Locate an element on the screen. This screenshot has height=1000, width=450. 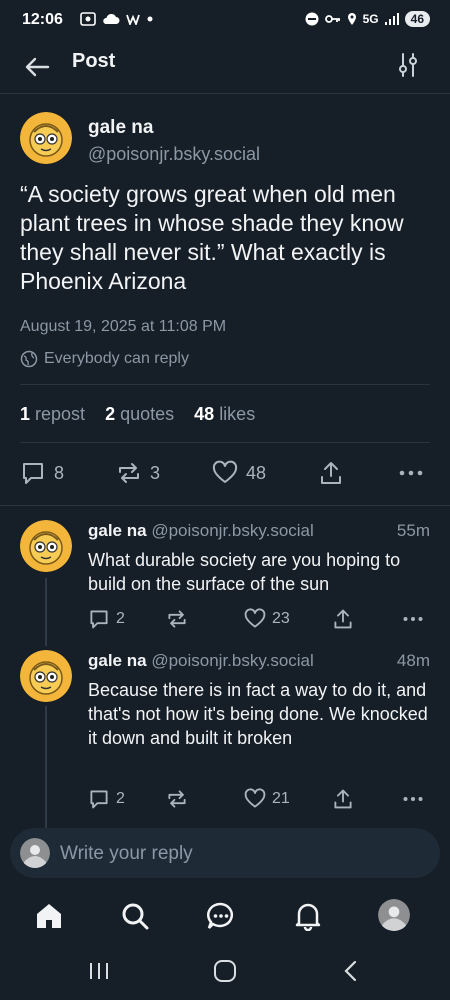
home-circle-icon is located at coordinates (225, 971).